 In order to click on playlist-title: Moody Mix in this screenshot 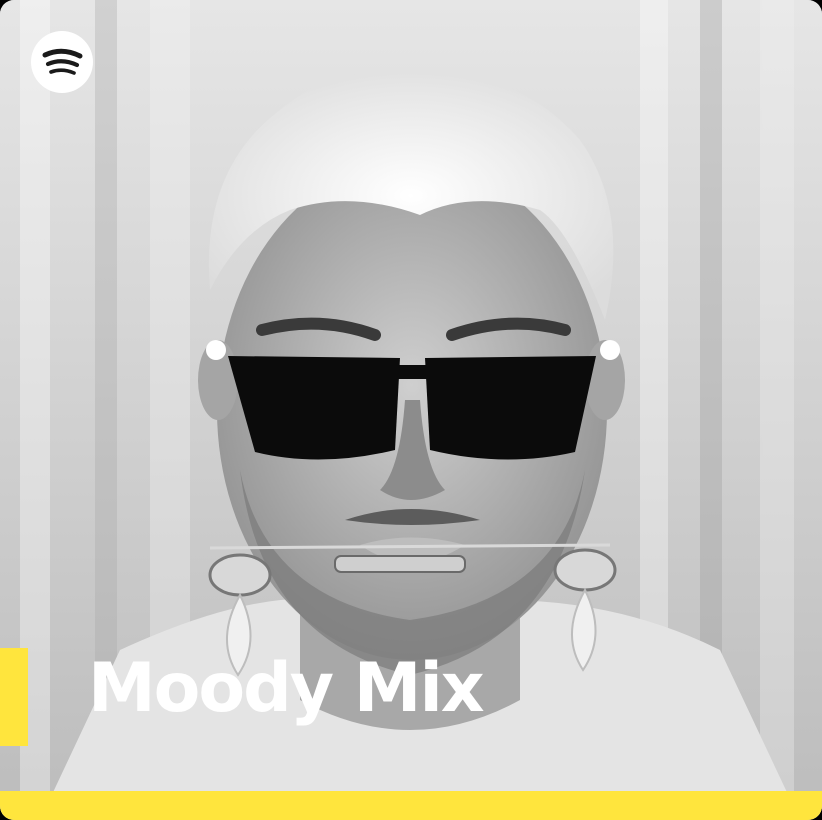, I will do `click(286, 688)`.